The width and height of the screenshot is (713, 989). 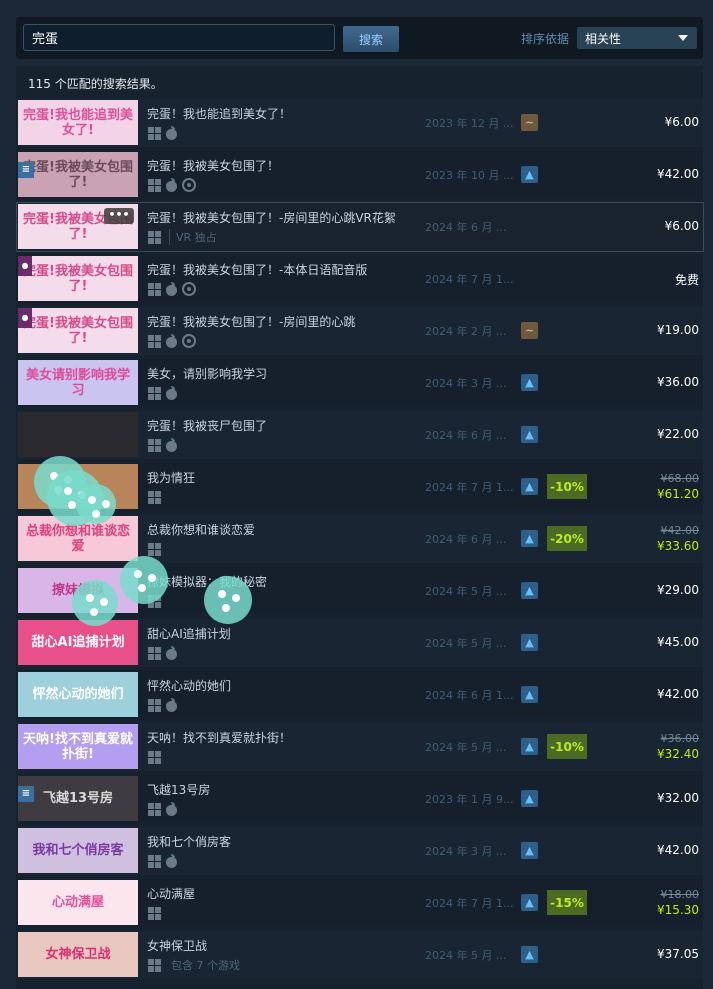 I want to click on game-title: 女神保卫战, so click(x=177, y=945).